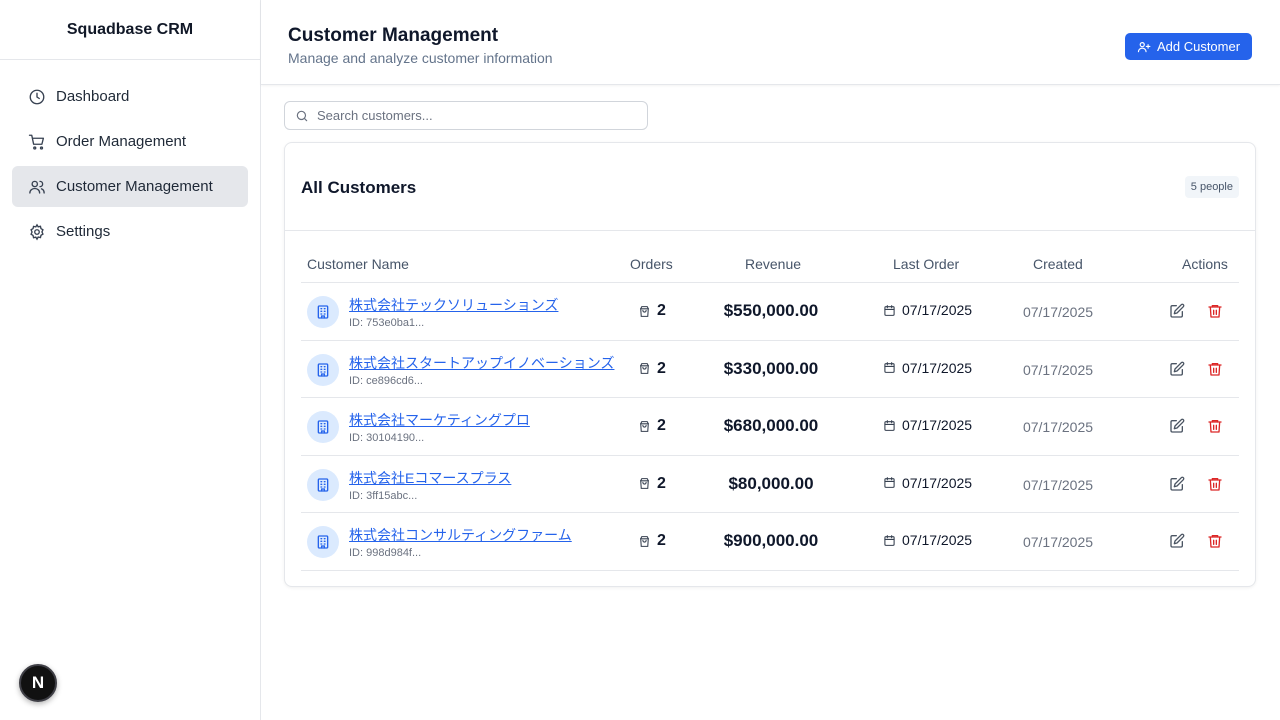 This screenshot has width=1280, height=720. Describe the element at coordinates (37, 232) in the screenshot. I see `gear-icon` at that location.